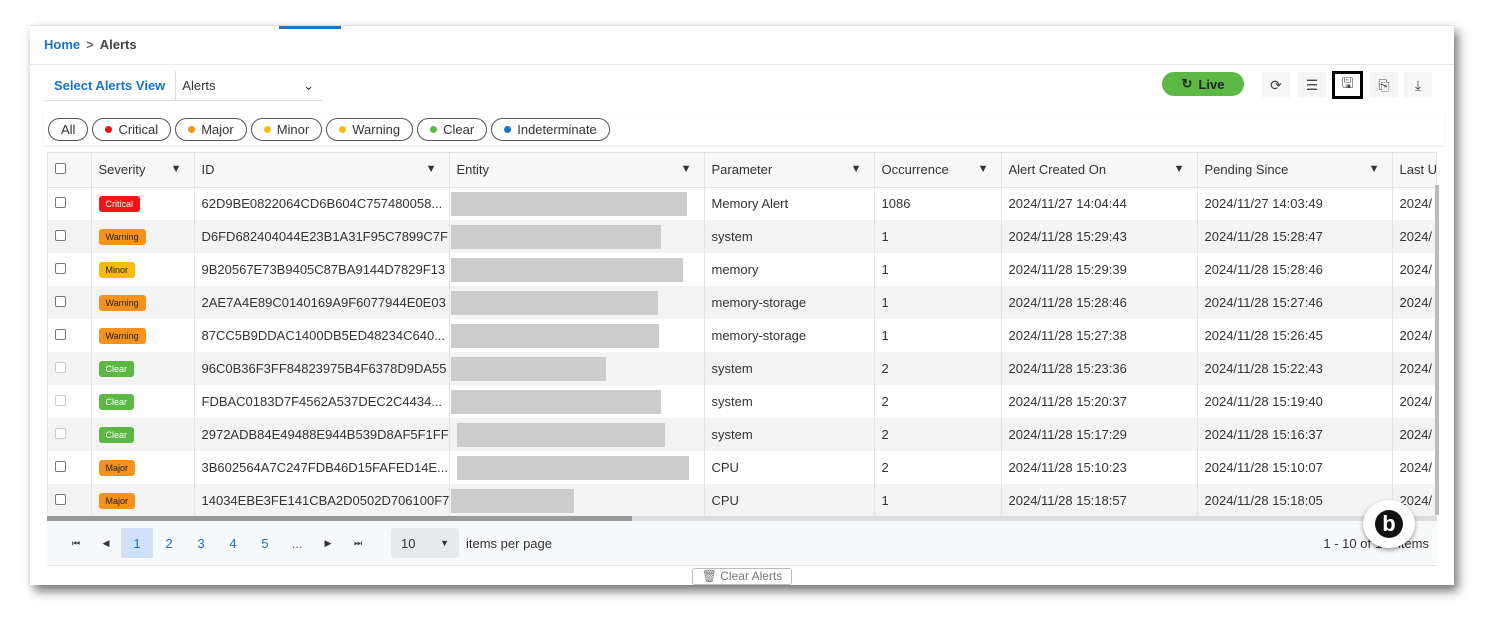  I want to click on save-view-button: 🖫, so click(1347, 85).